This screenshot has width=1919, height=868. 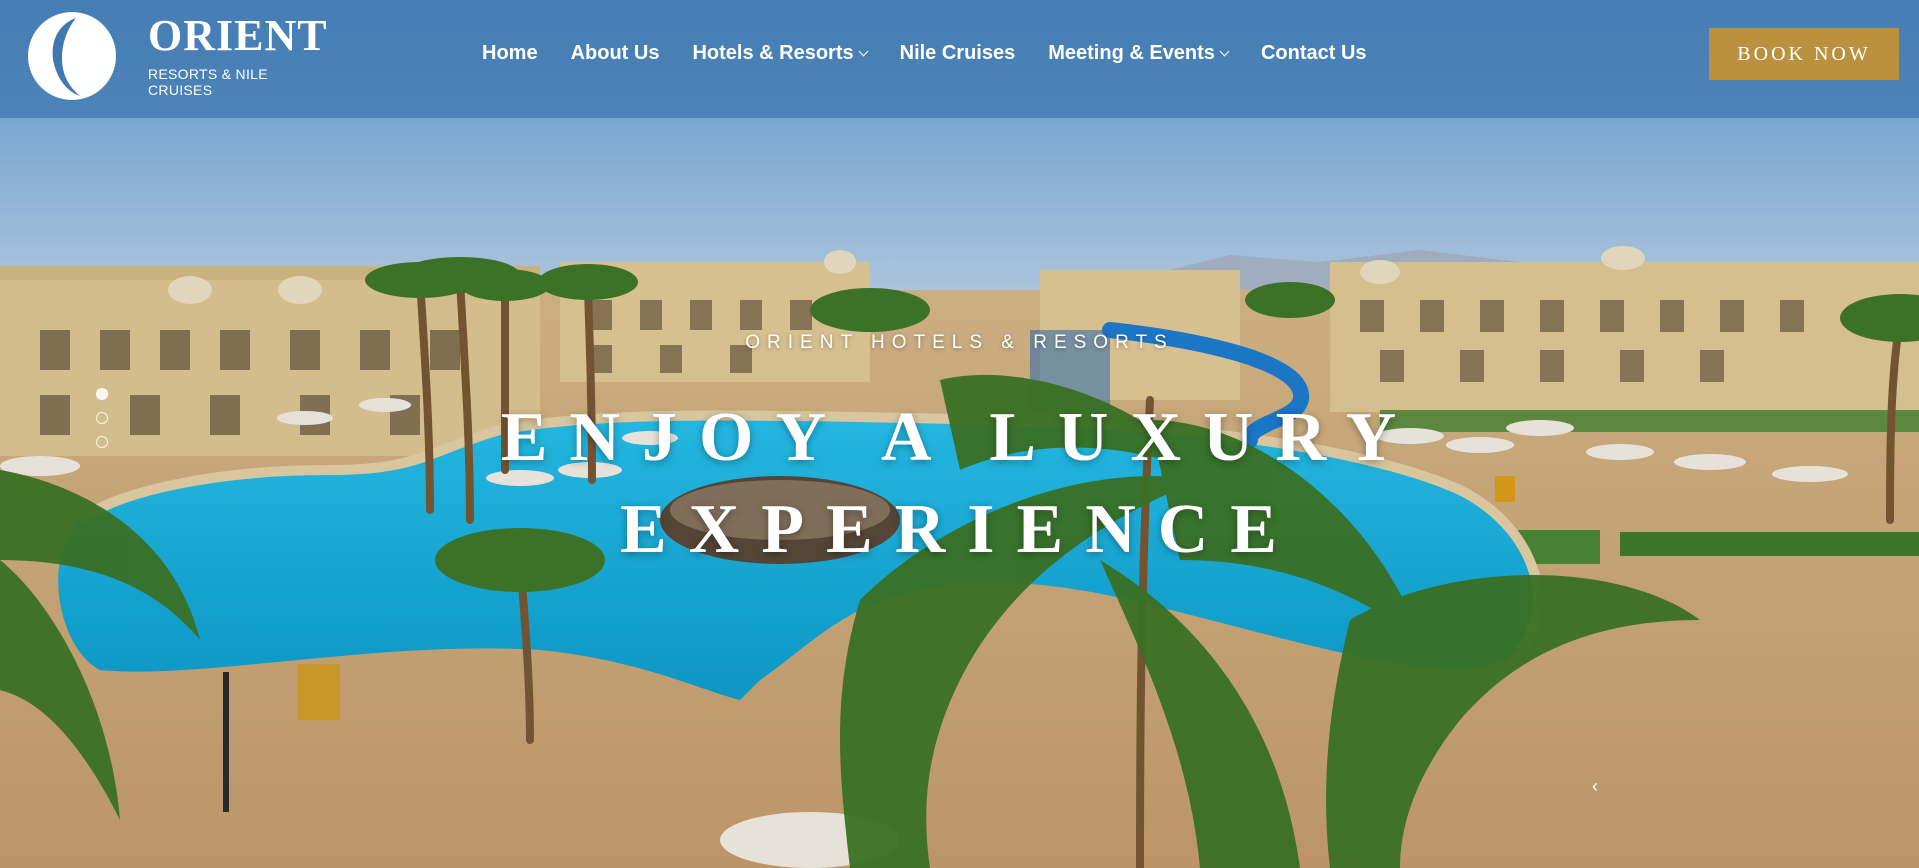 I want to click on nav-item-meeting-events: Meeting & Events, so click(x=1139, y=53).